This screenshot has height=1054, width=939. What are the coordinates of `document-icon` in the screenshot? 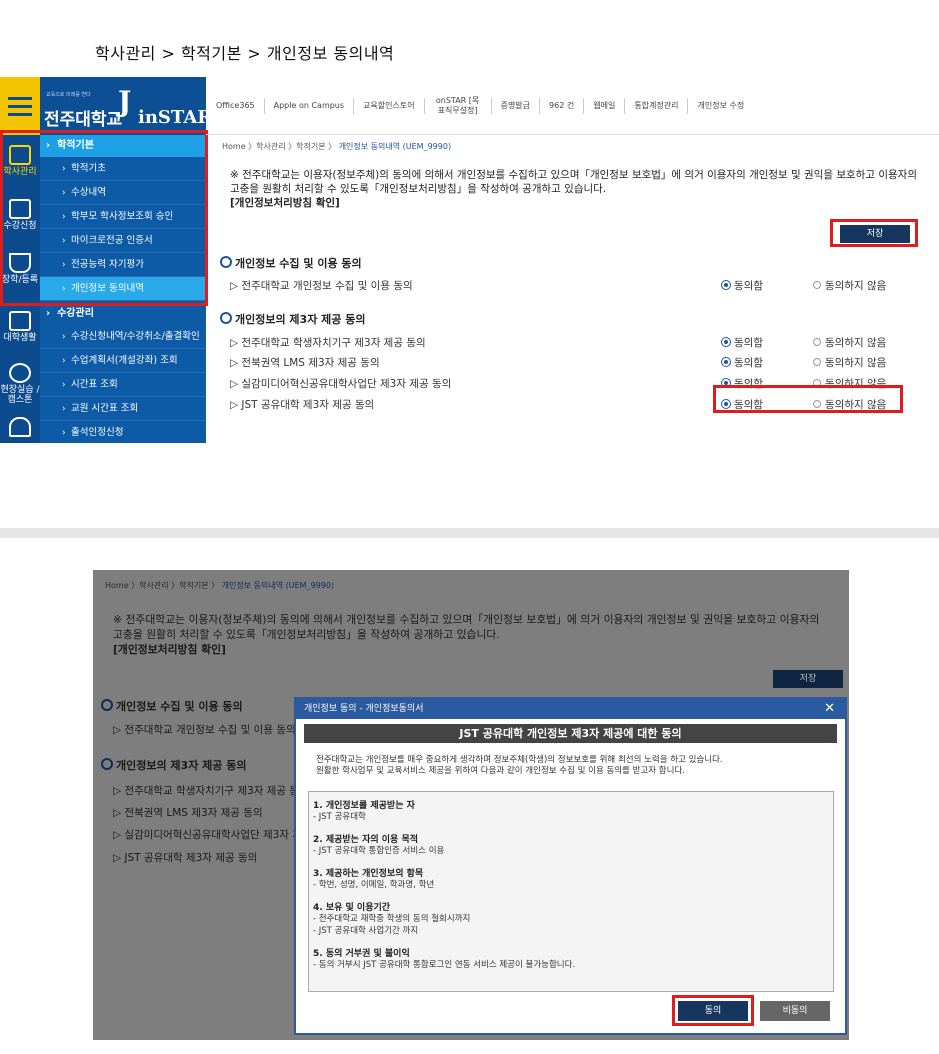 It's located at (20, 321).